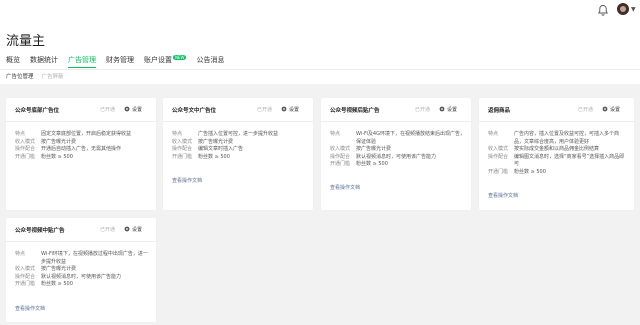  I want to click on detail-value: 广告插入位置可控，进一步提升收益, so click(238, 134).